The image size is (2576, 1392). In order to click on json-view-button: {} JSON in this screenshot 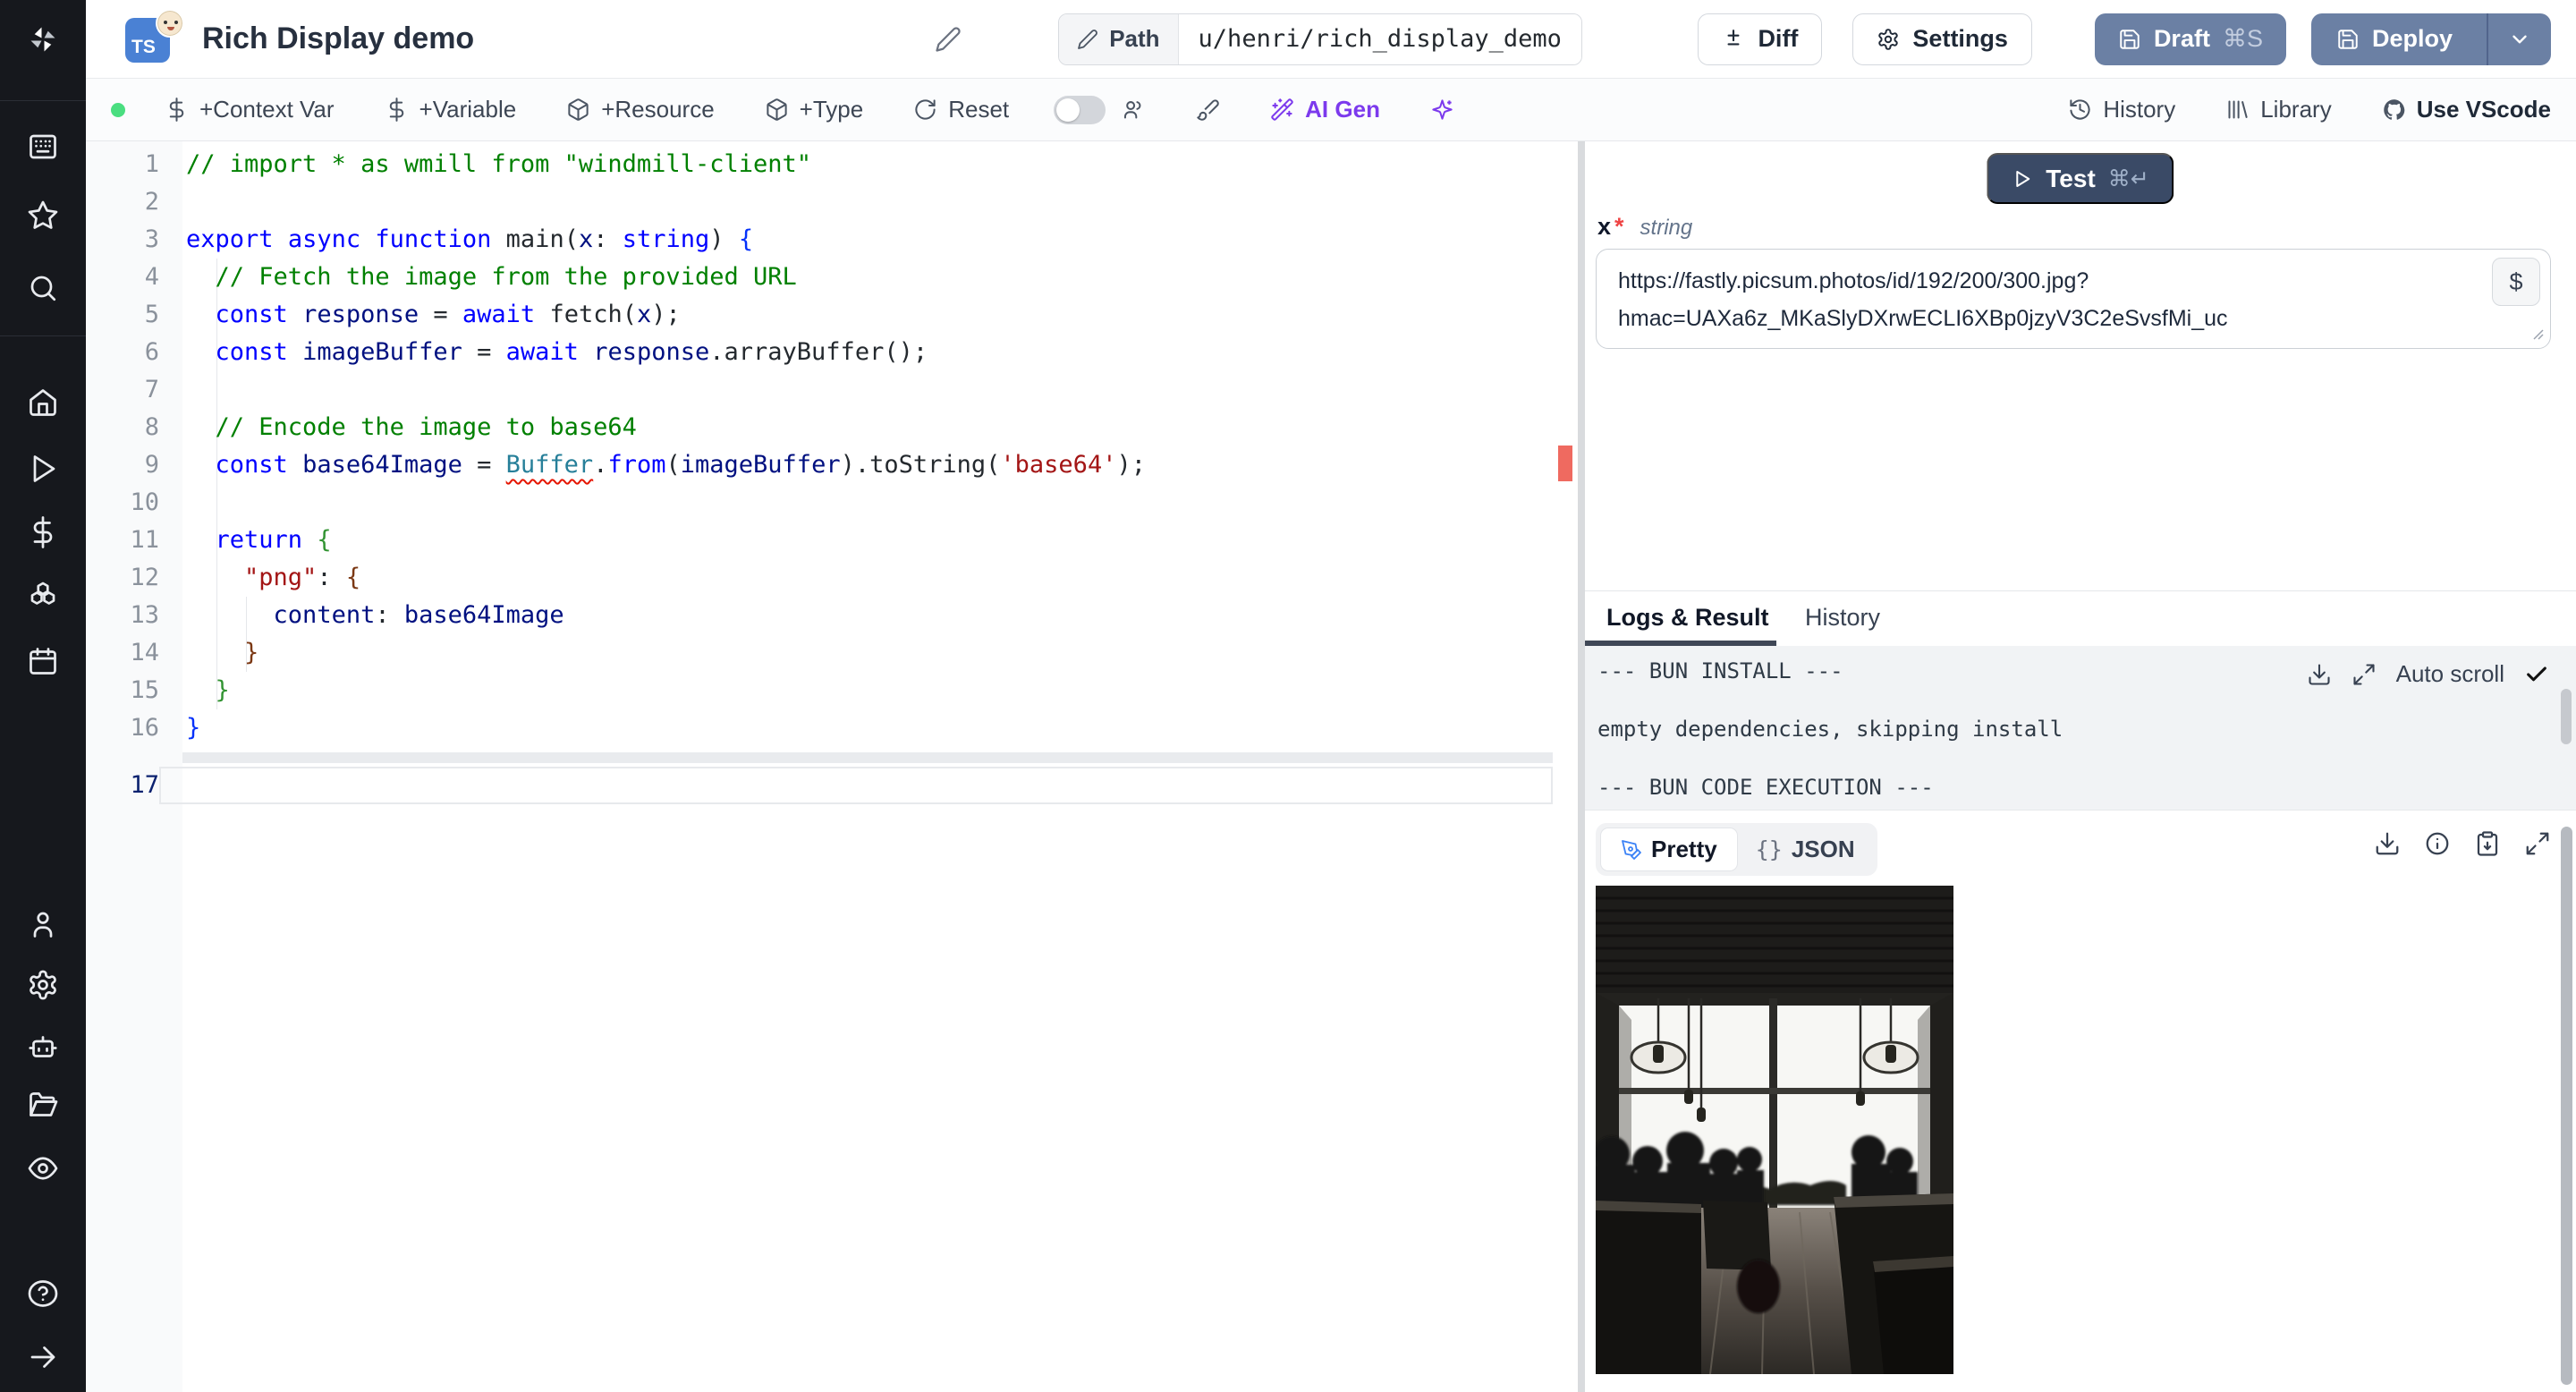, I will do `click(1805, 849)`.